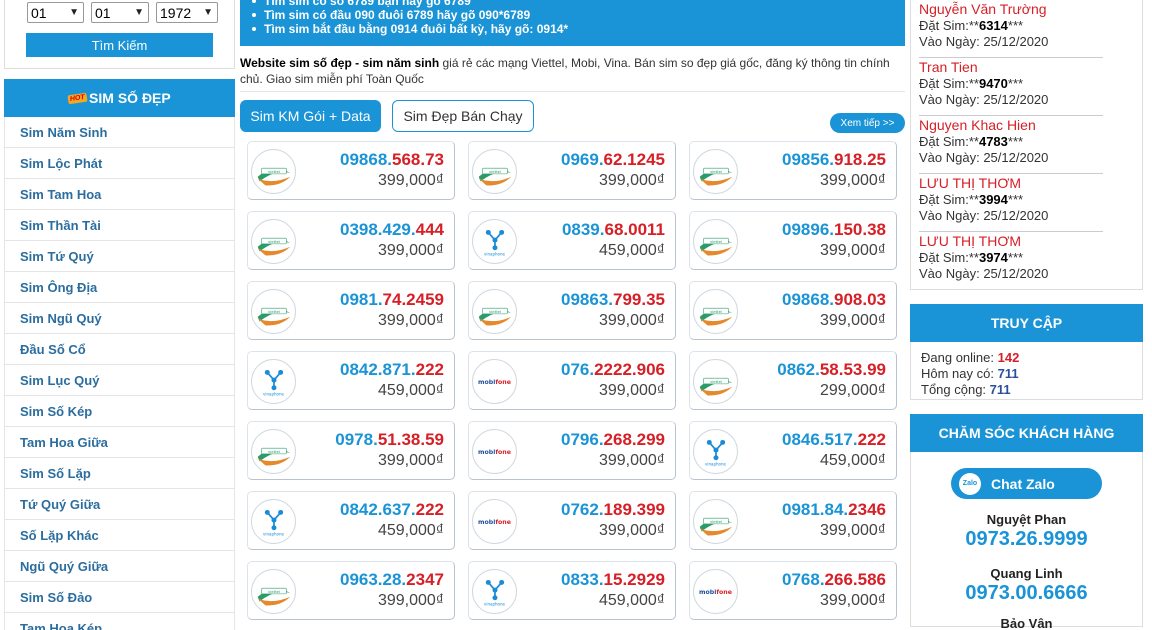  I want to click on sim-number-highlight: 2346, so click(867, 509).